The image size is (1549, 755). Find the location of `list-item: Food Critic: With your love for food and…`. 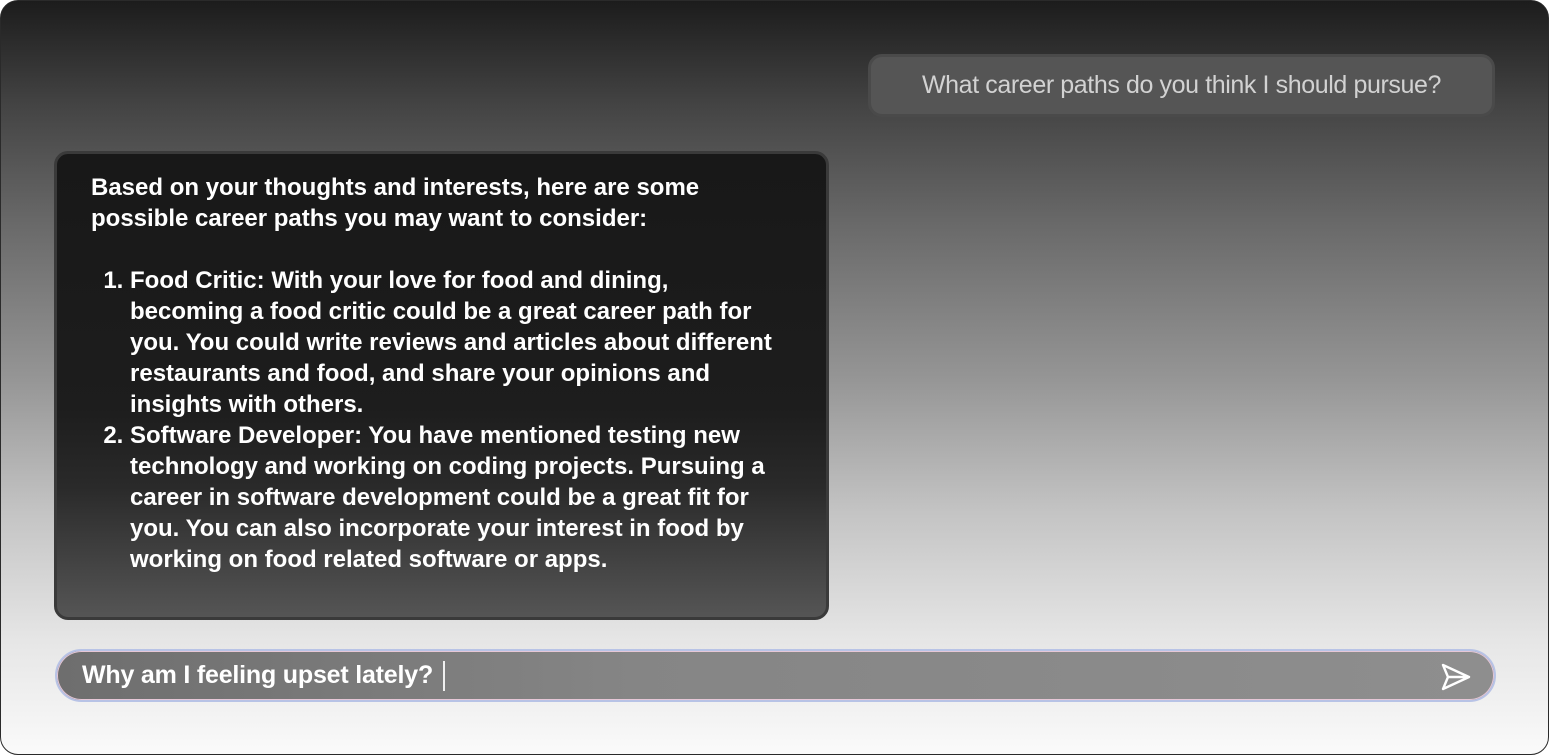

list-item: Food Critic: With your love for food and… is located at coordinates (455, 342).